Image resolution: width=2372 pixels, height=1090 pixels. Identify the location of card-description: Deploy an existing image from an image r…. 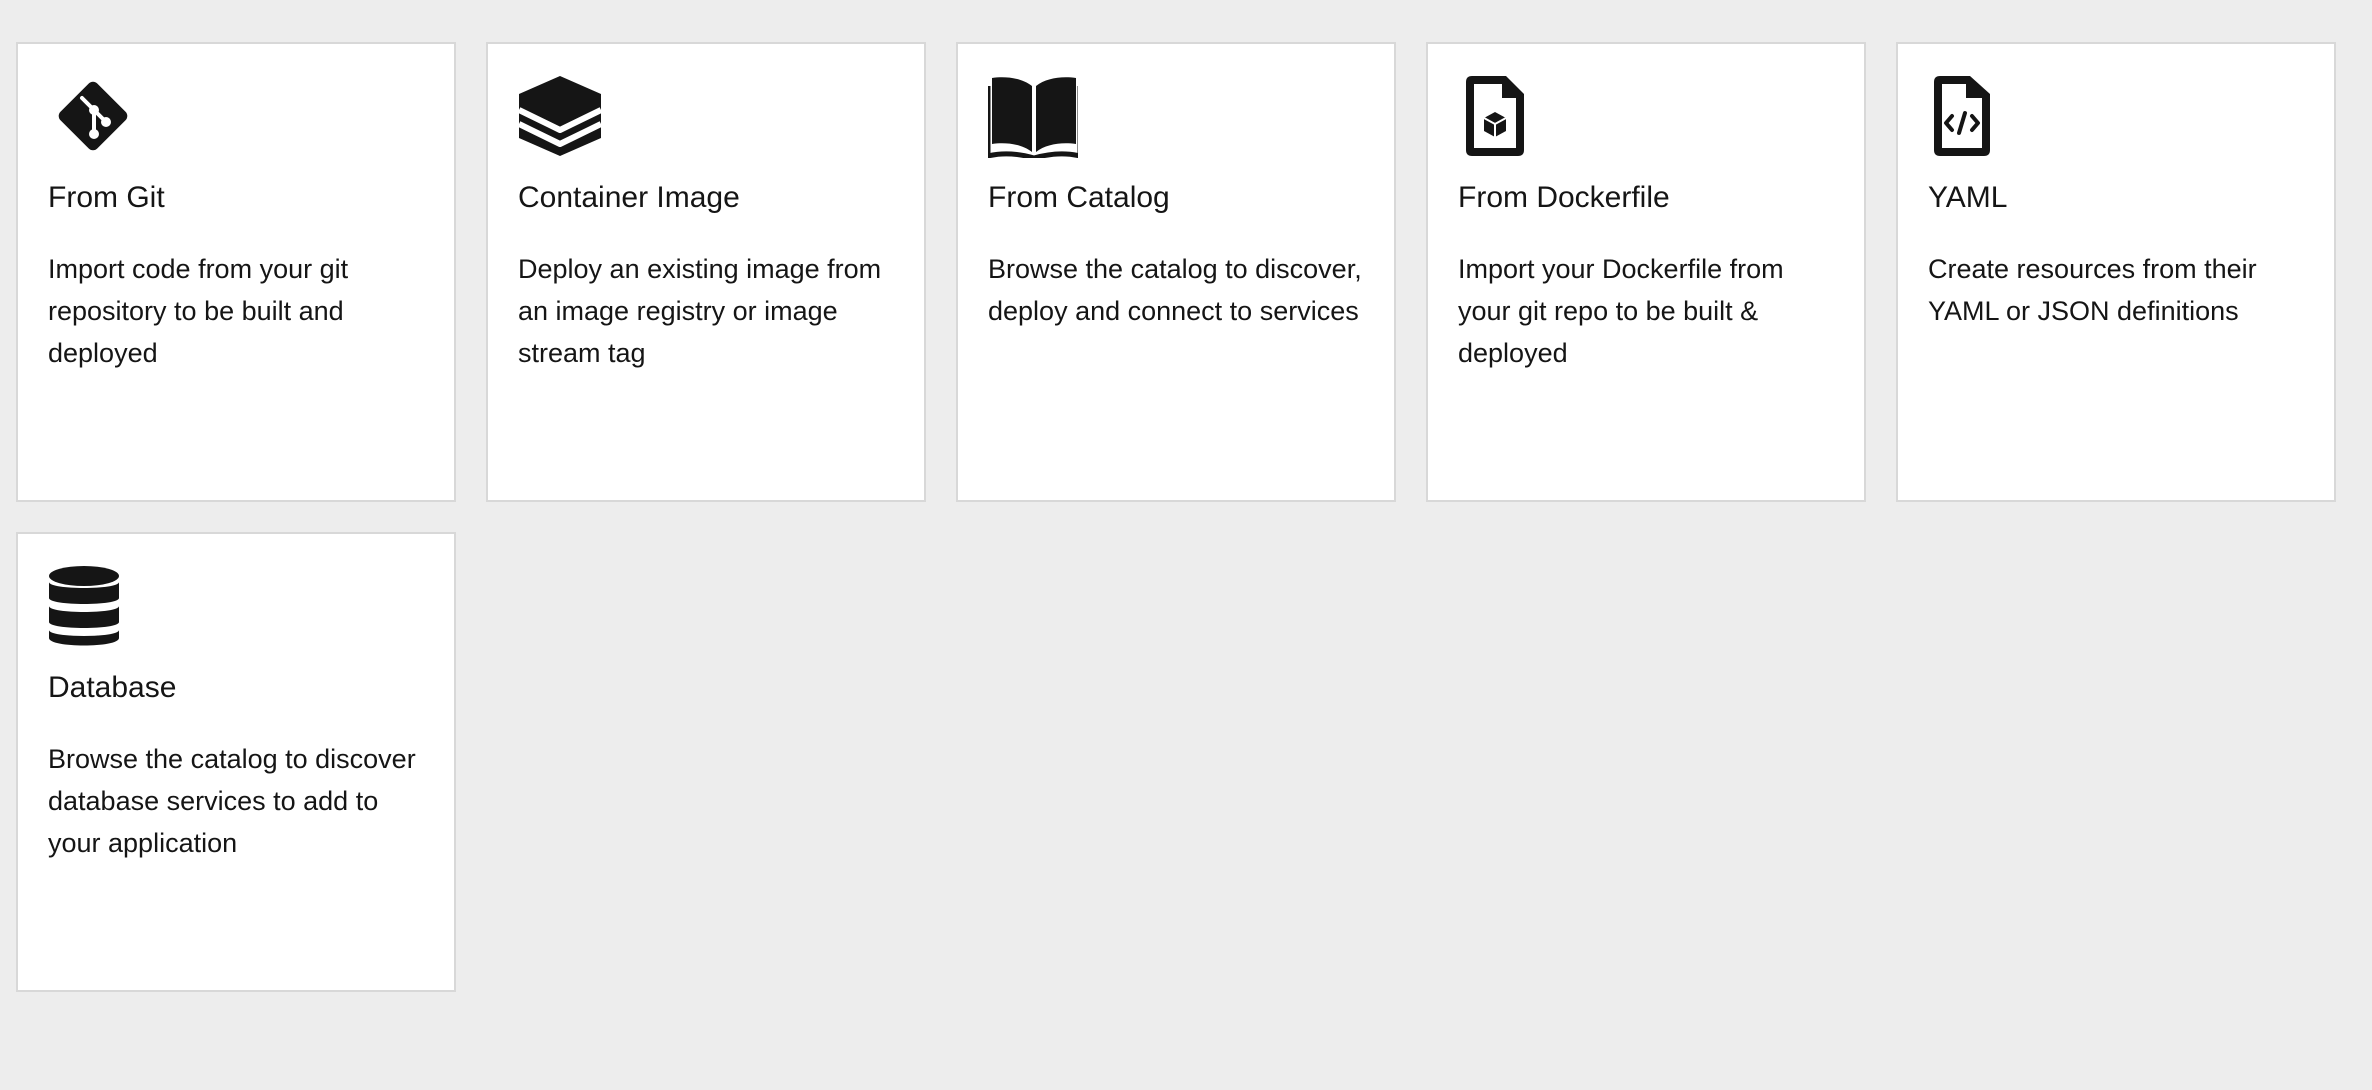
(700, 311).